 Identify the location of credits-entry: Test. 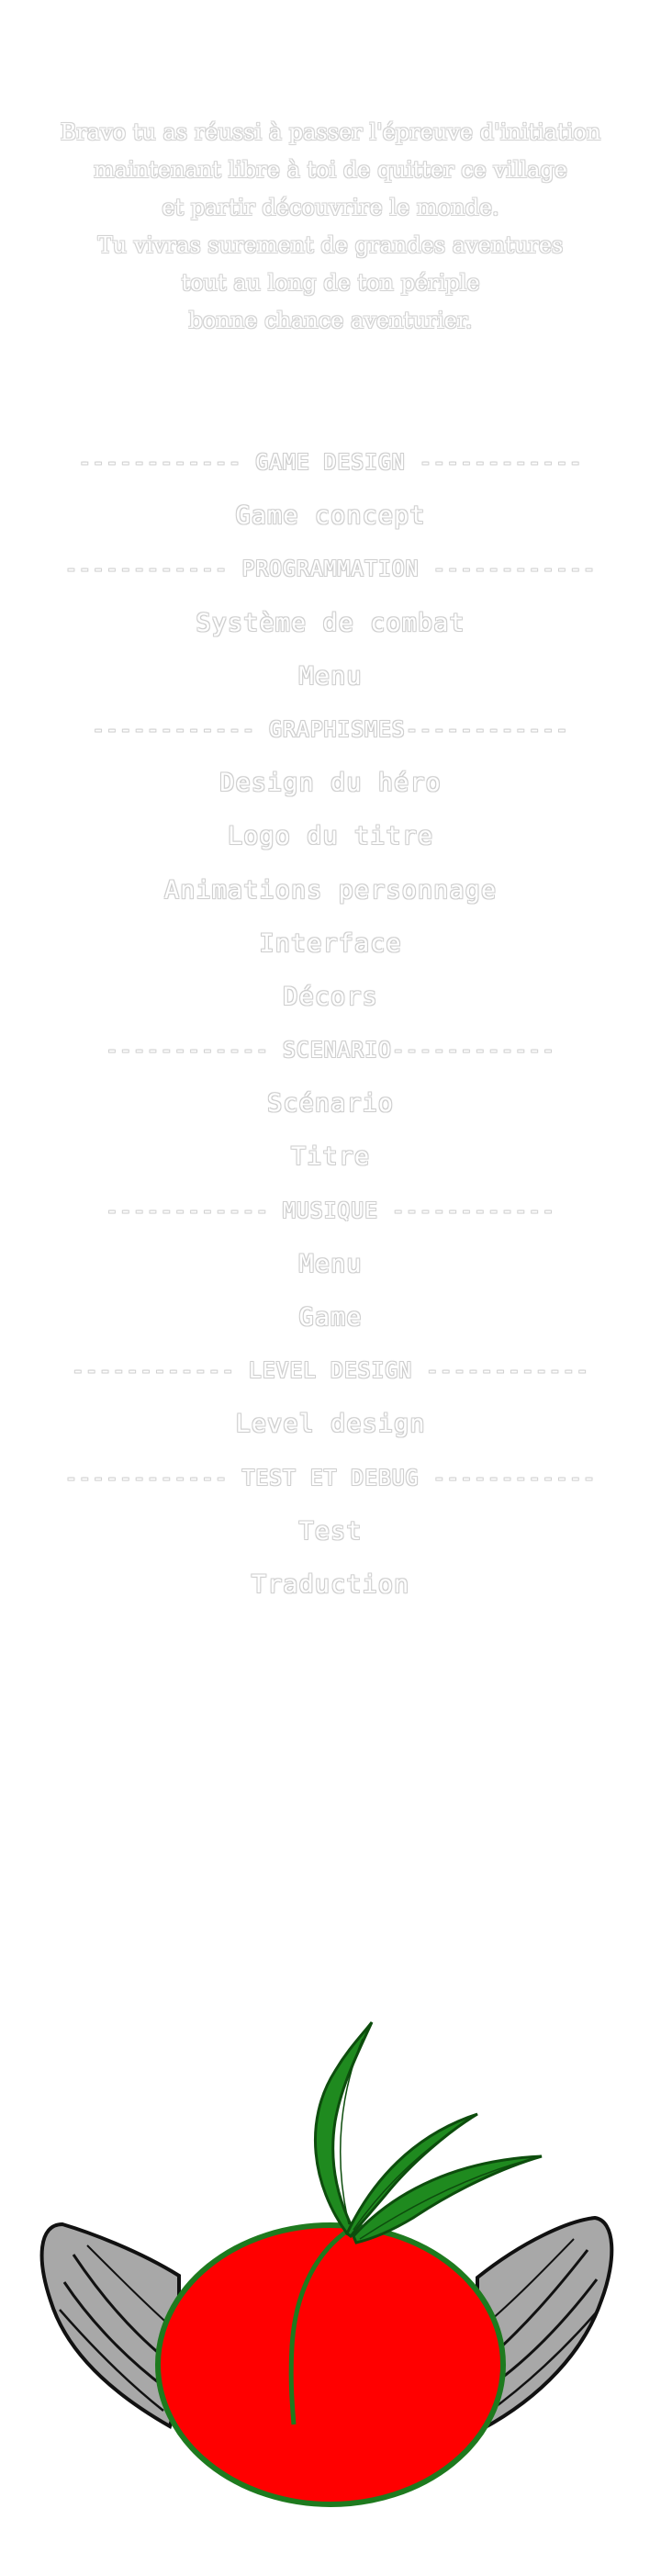
(330, 1531).